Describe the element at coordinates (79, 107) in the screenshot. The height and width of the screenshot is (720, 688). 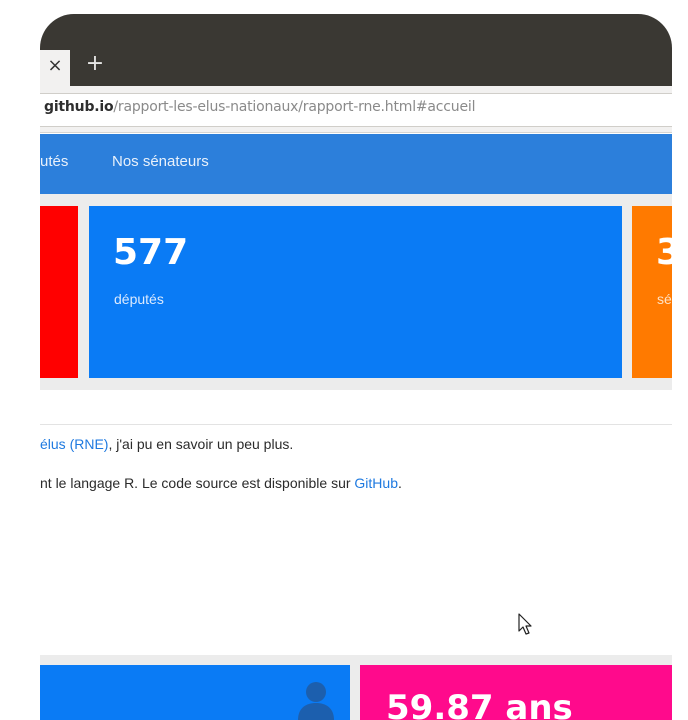
I see `url-host: github.io` at that location.